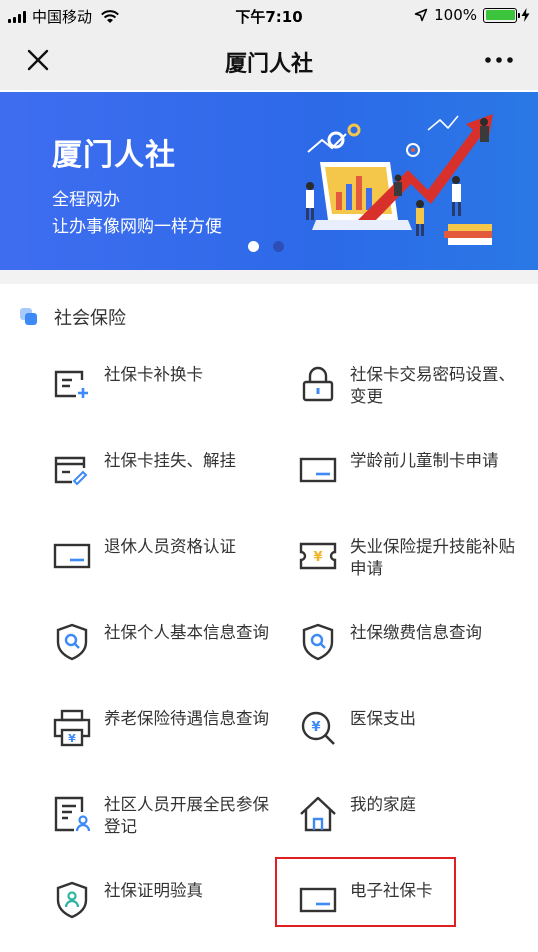 The image size is (538, 952). Describe the element at coordinates (399, 179) in the screenshot. I see `banner-illustration` at that location.